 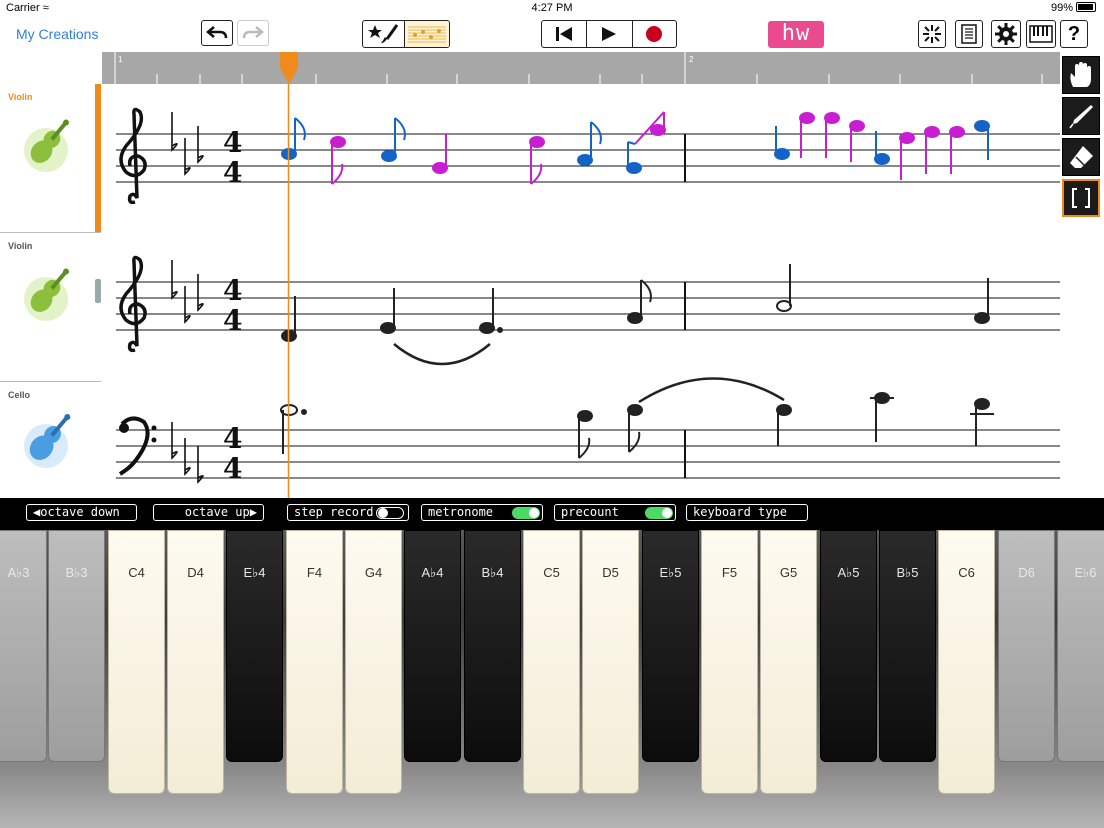 I want to click on piano-key: D4, so click(x=195, y=662).